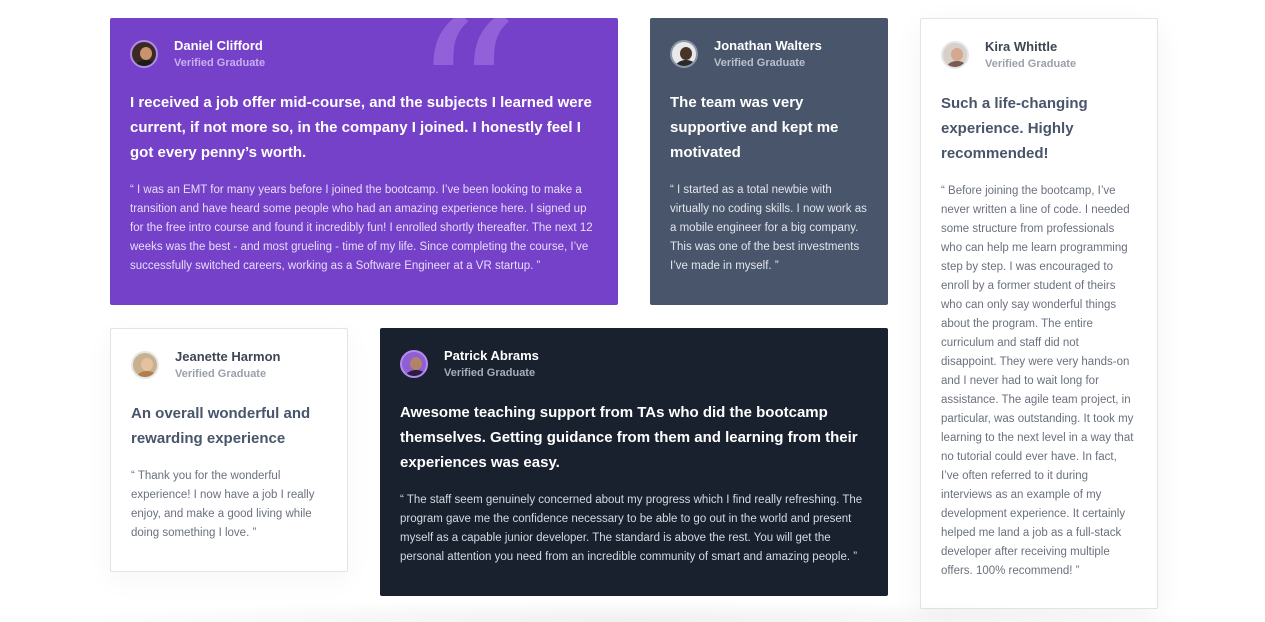 The height and width of the screenshot is (622, 1265). I want to click on author-name: Patrick Abrams, so click(491, 355).